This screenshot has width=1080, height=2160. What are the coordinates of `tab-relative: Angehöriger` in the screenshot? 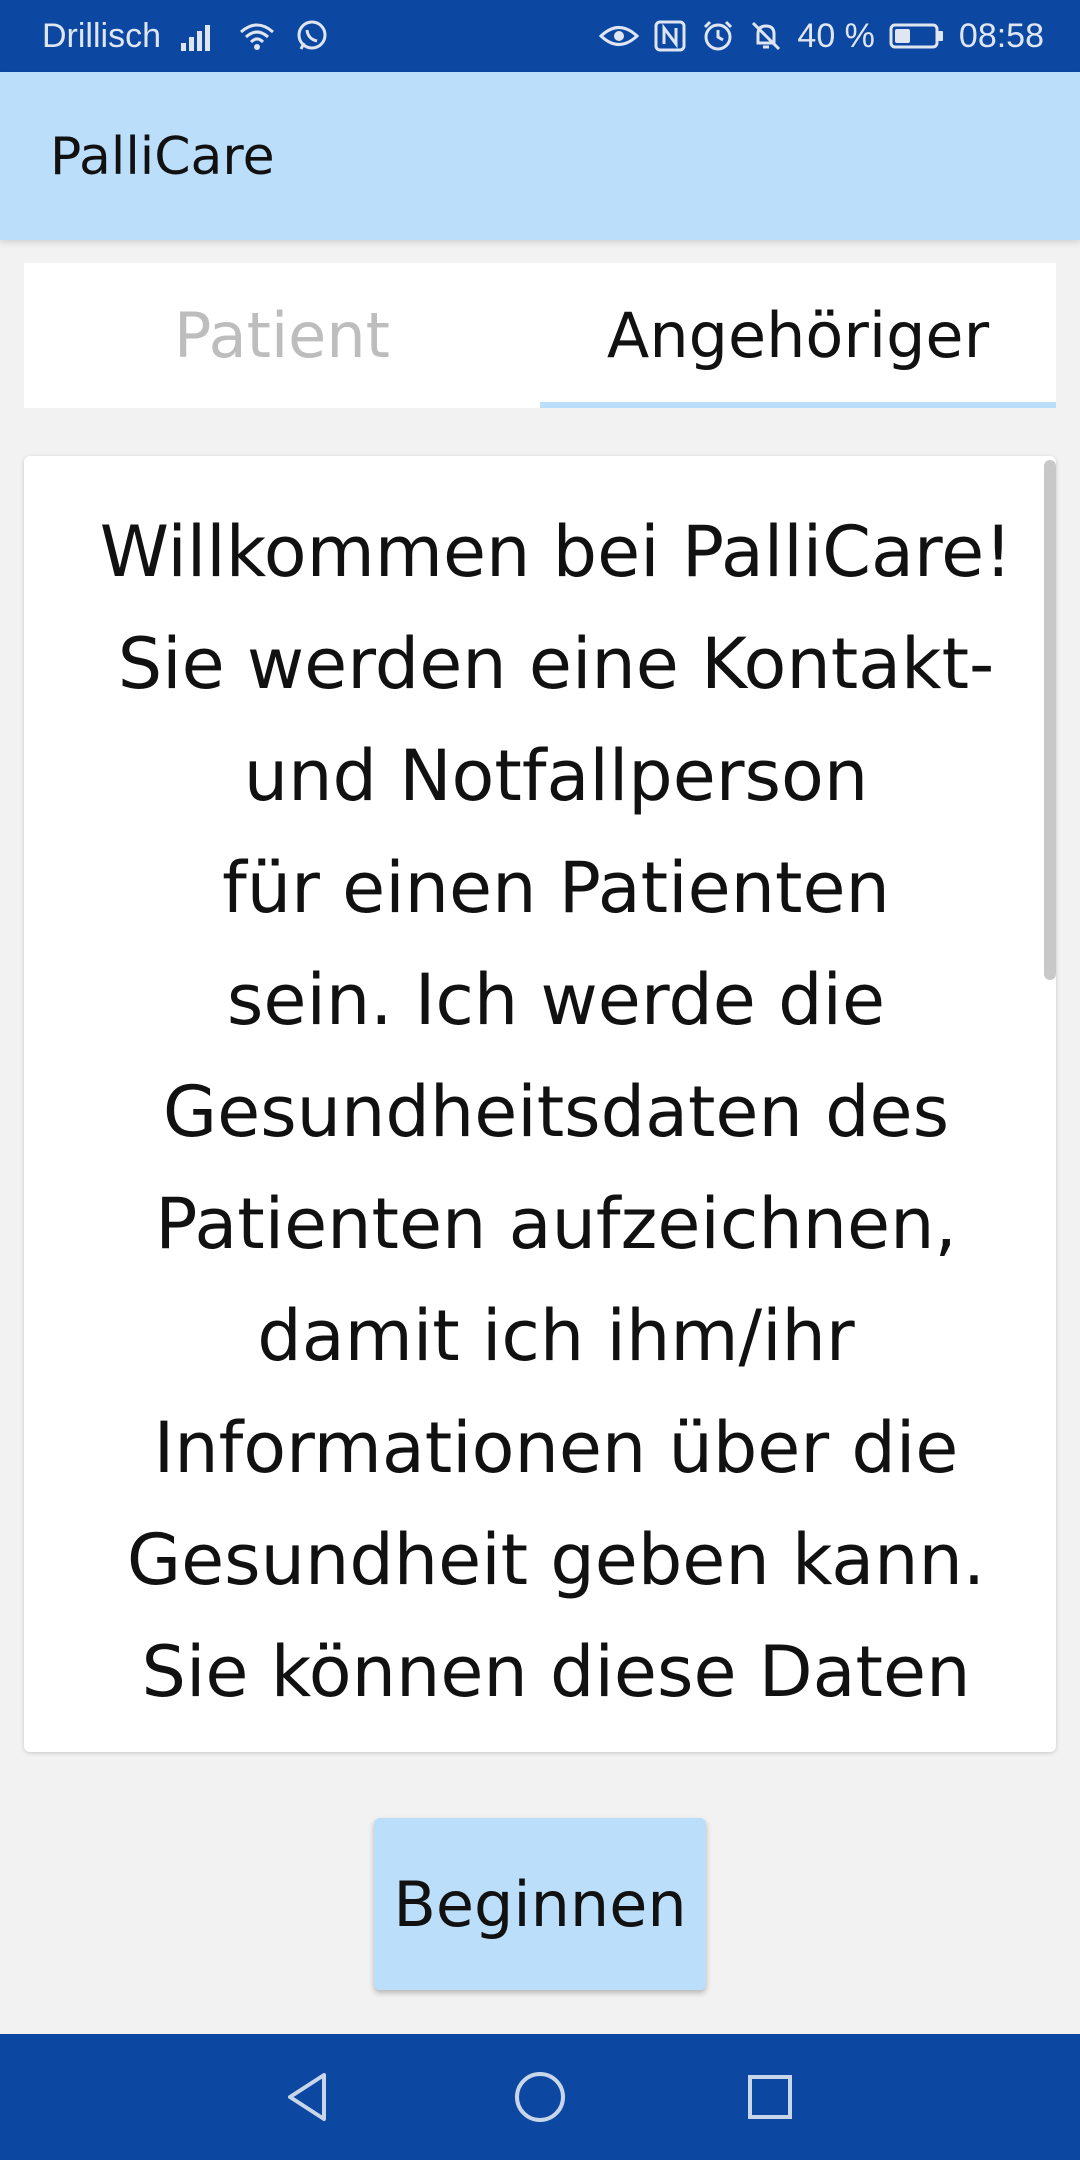 It's located at (798, 335).